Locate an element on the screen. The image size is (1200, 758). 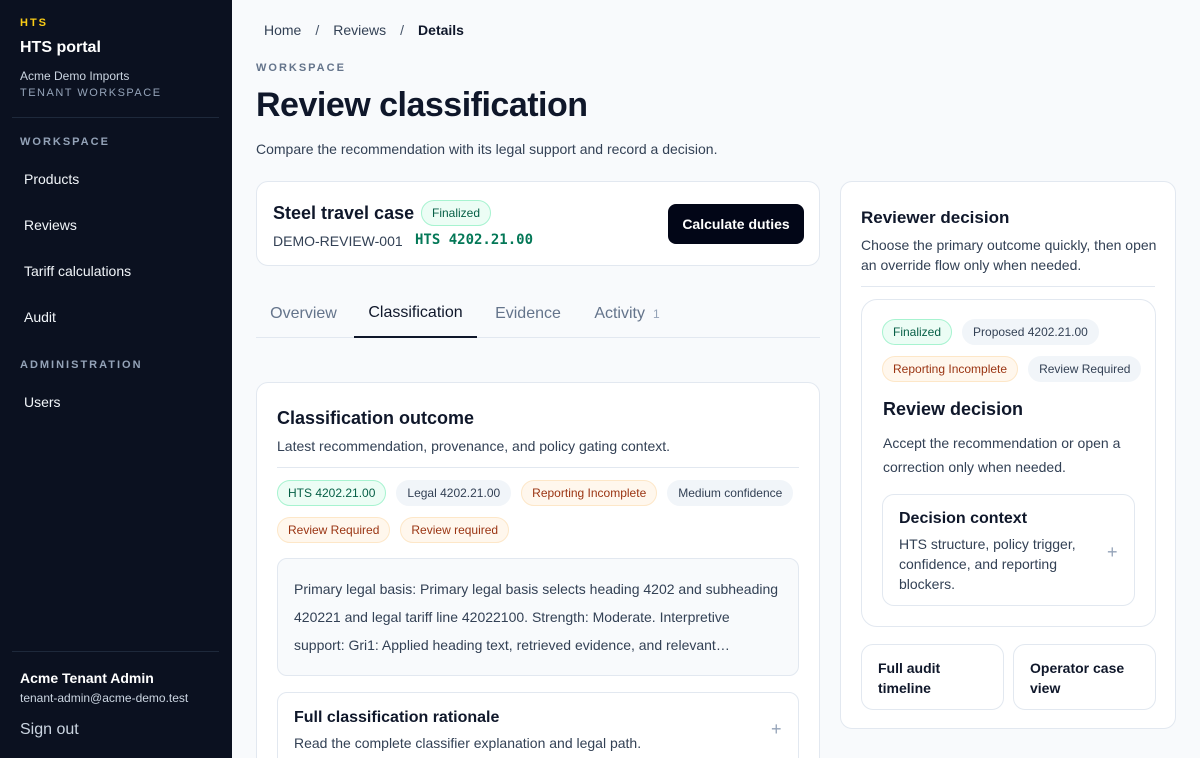
outcome-divider is located at coordinates (538, 467).